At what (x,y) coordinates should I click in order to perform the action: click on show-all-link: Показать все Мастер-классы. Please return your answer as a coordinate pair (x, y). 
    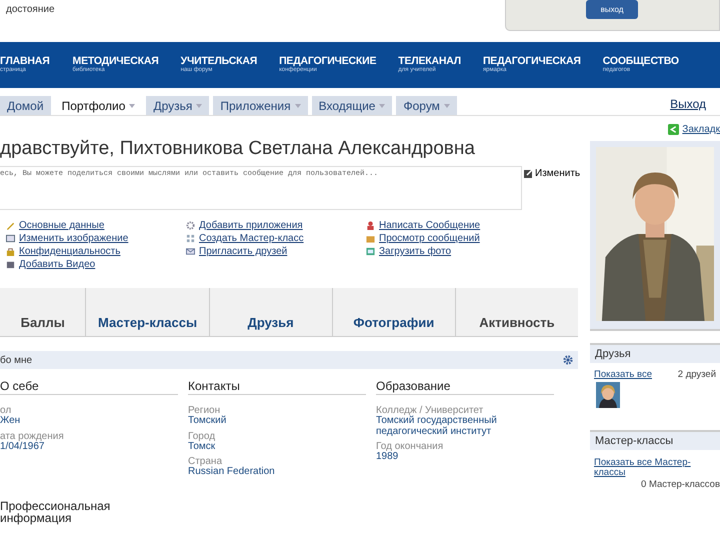
    Looking at the image, I should click on (655, 468).